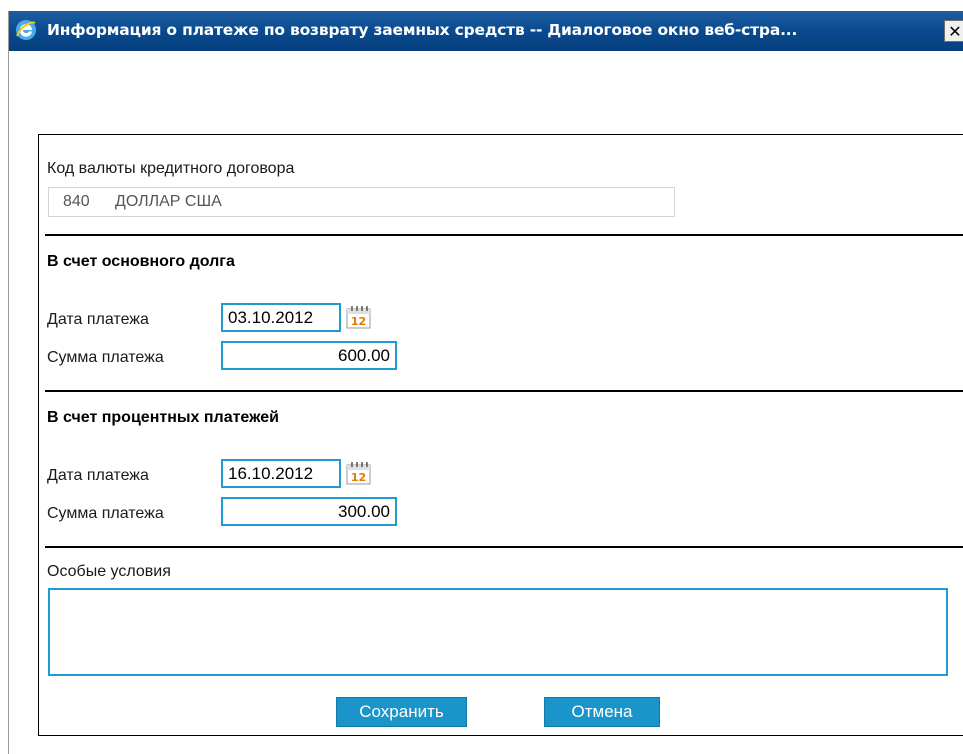 This screenshot has height=754, width=963. I want to click on principal-date-input, so click(281, 317).